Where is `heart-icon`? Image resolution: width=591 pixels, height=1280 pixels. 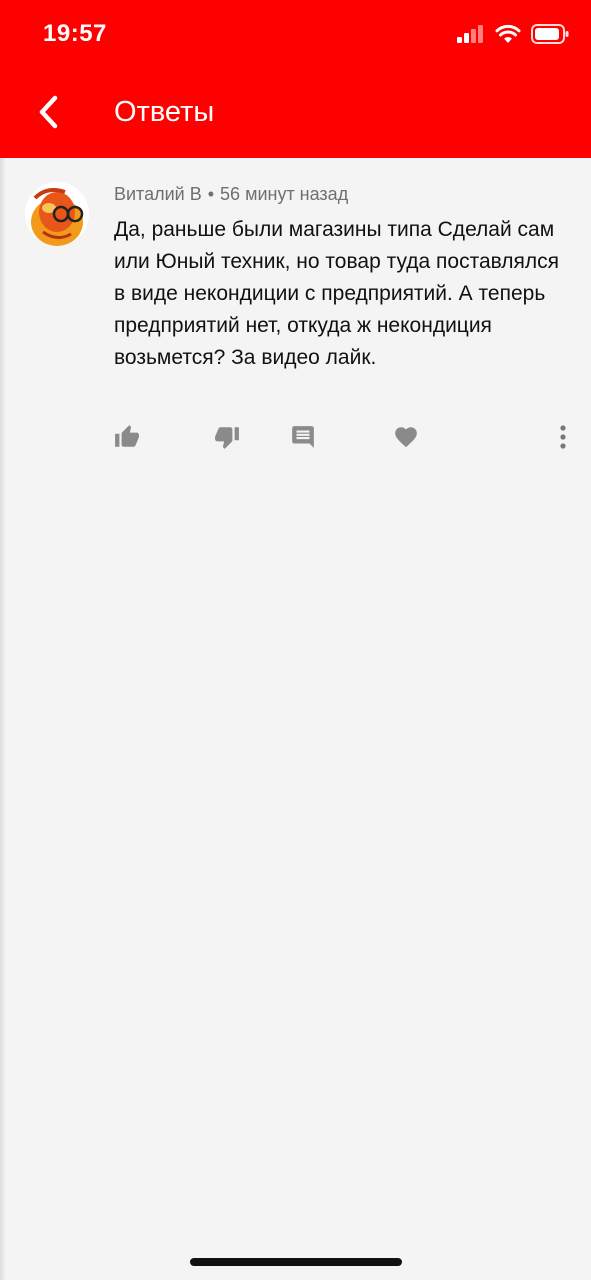
heart-icon is located at coordinates (406, 439).